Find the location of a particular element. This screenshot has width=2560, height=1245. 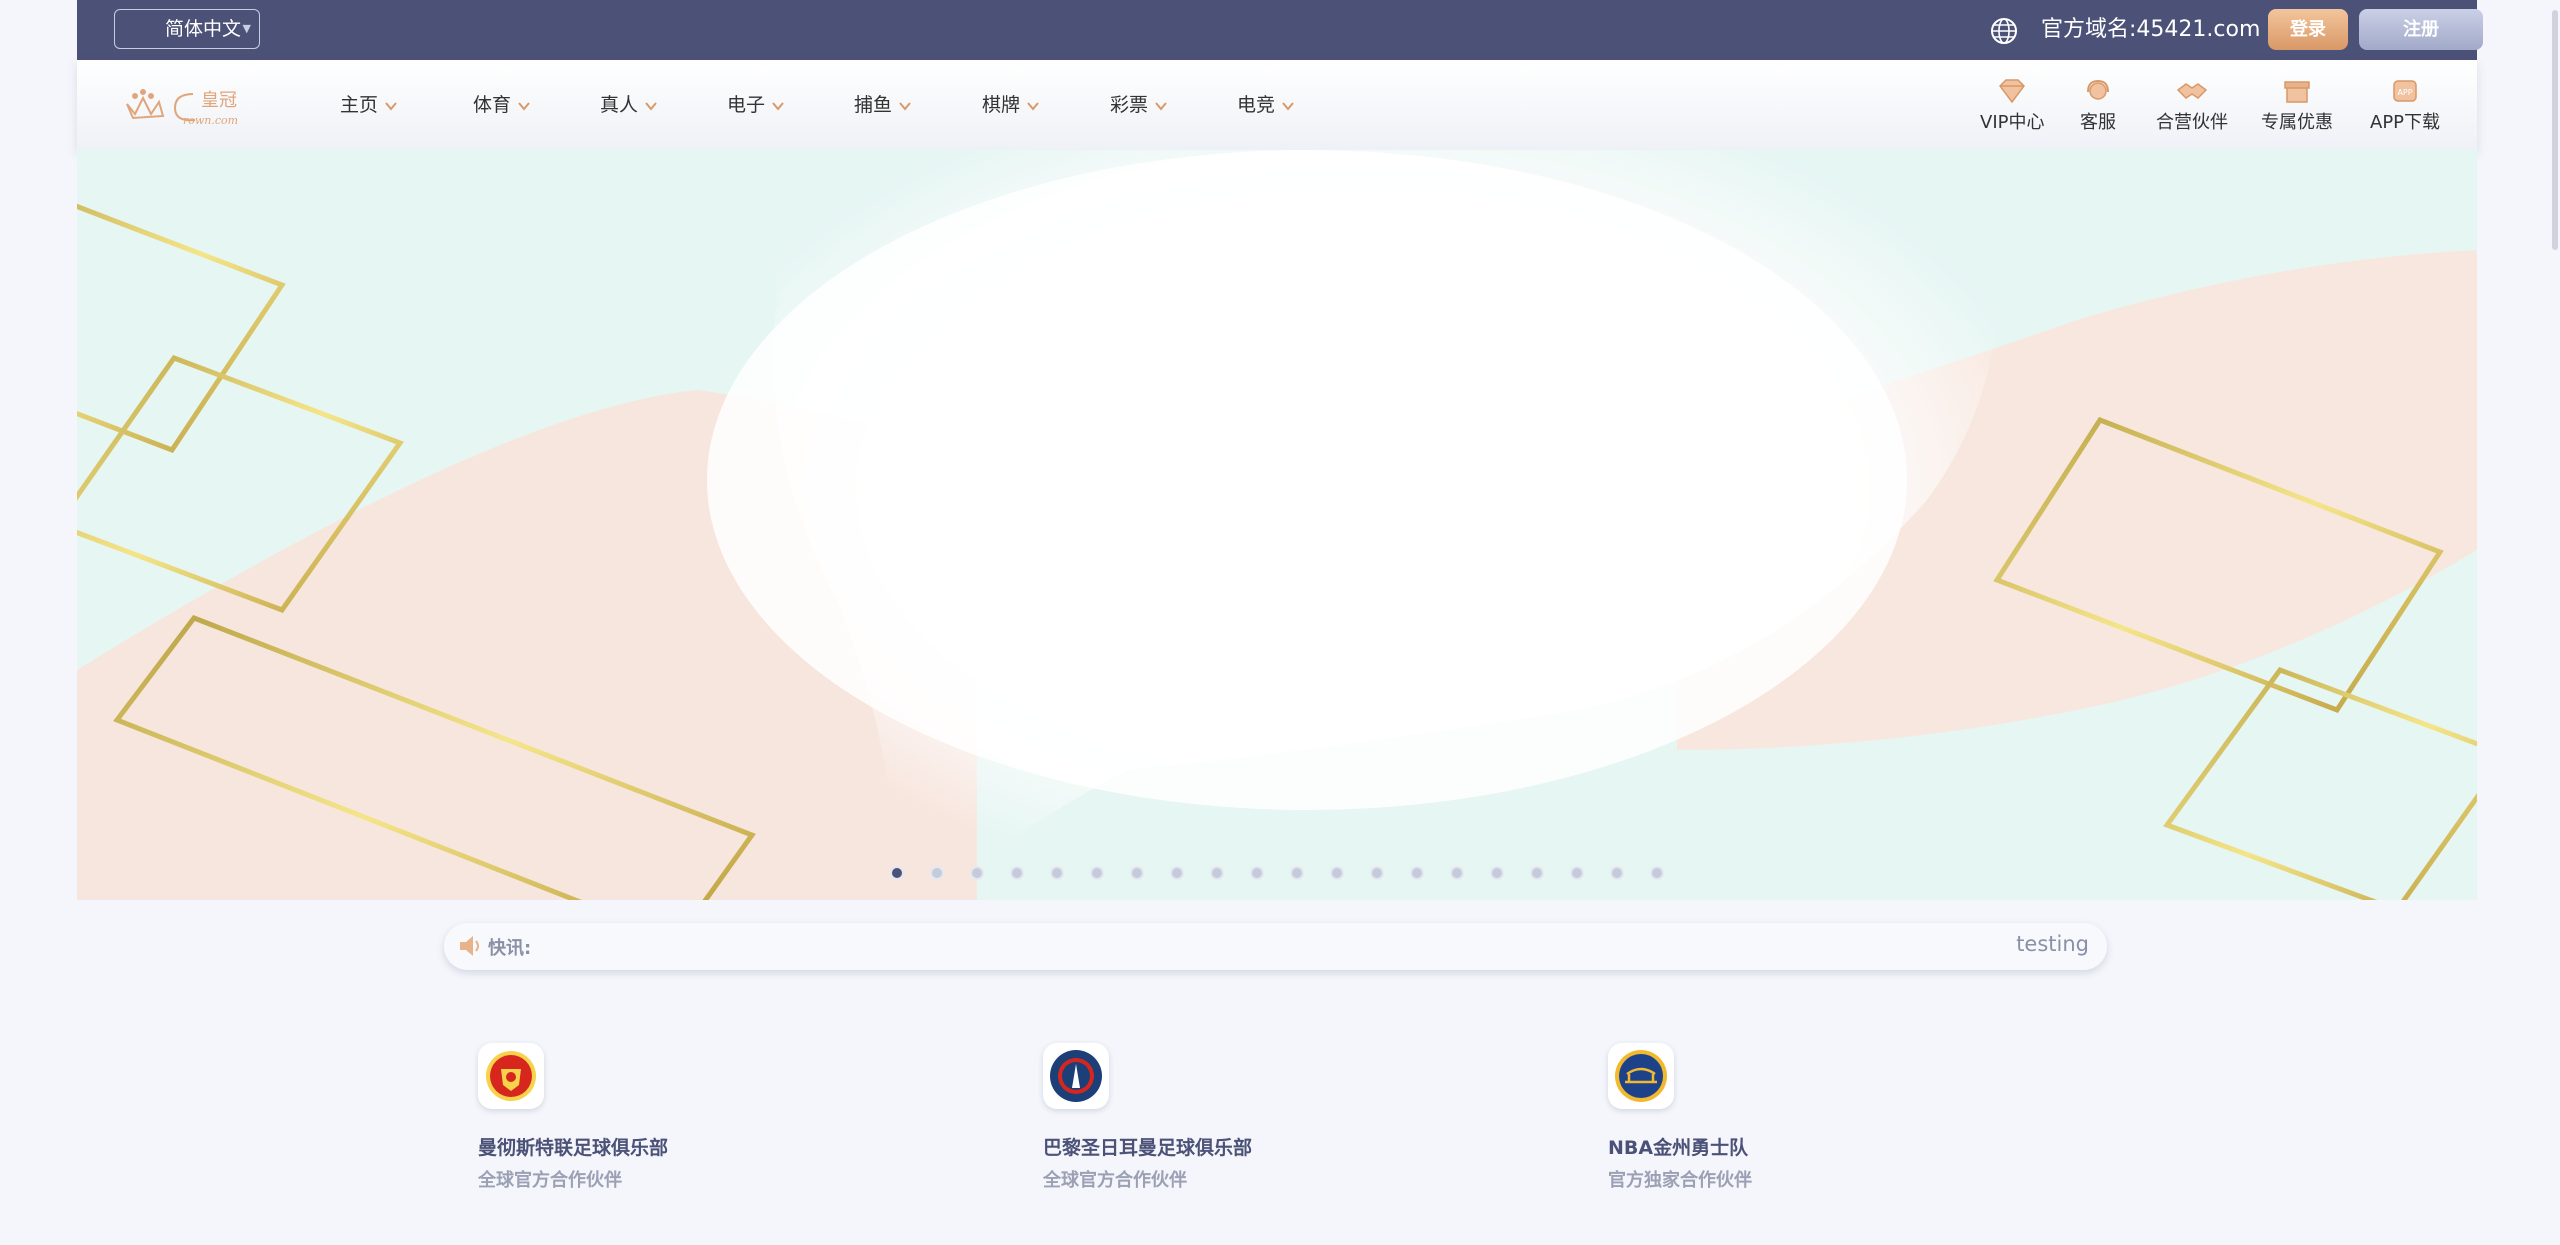

nav-item-home: 主页 is located at coordinates (369, 105).